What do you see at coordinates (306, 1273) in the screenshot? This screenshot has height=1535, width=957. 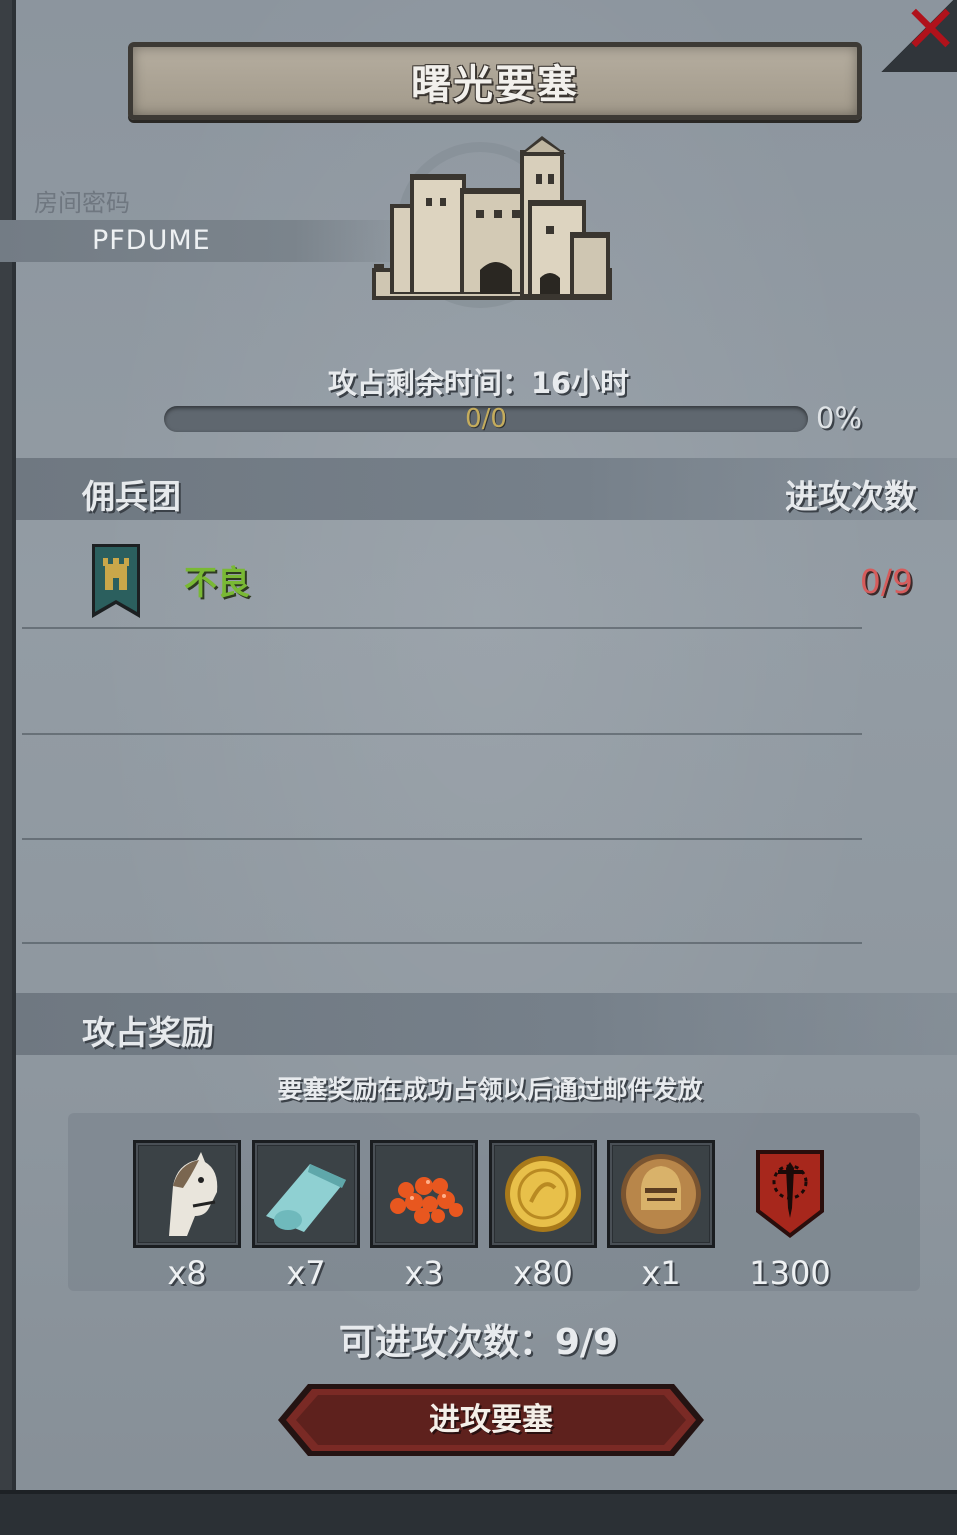 I see `reward-qty: x7` at bounding box center [306, 1273].